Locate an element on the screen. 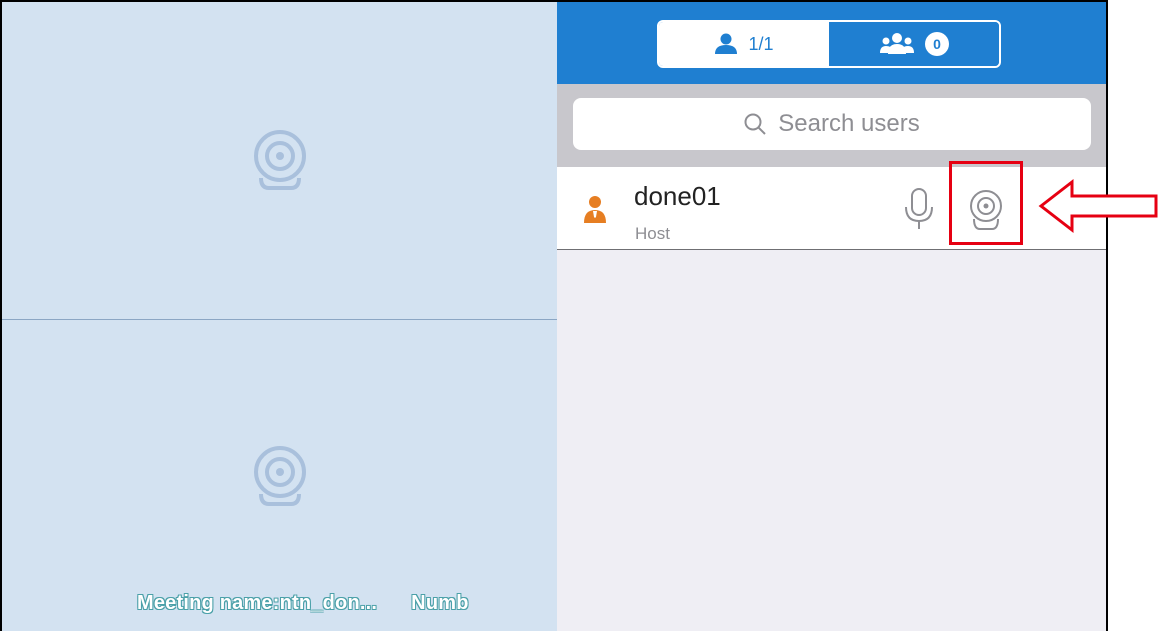 Image resolution: width=1161 pixels, height=631 pixels. search-icon is located at coordinates (755, 124).